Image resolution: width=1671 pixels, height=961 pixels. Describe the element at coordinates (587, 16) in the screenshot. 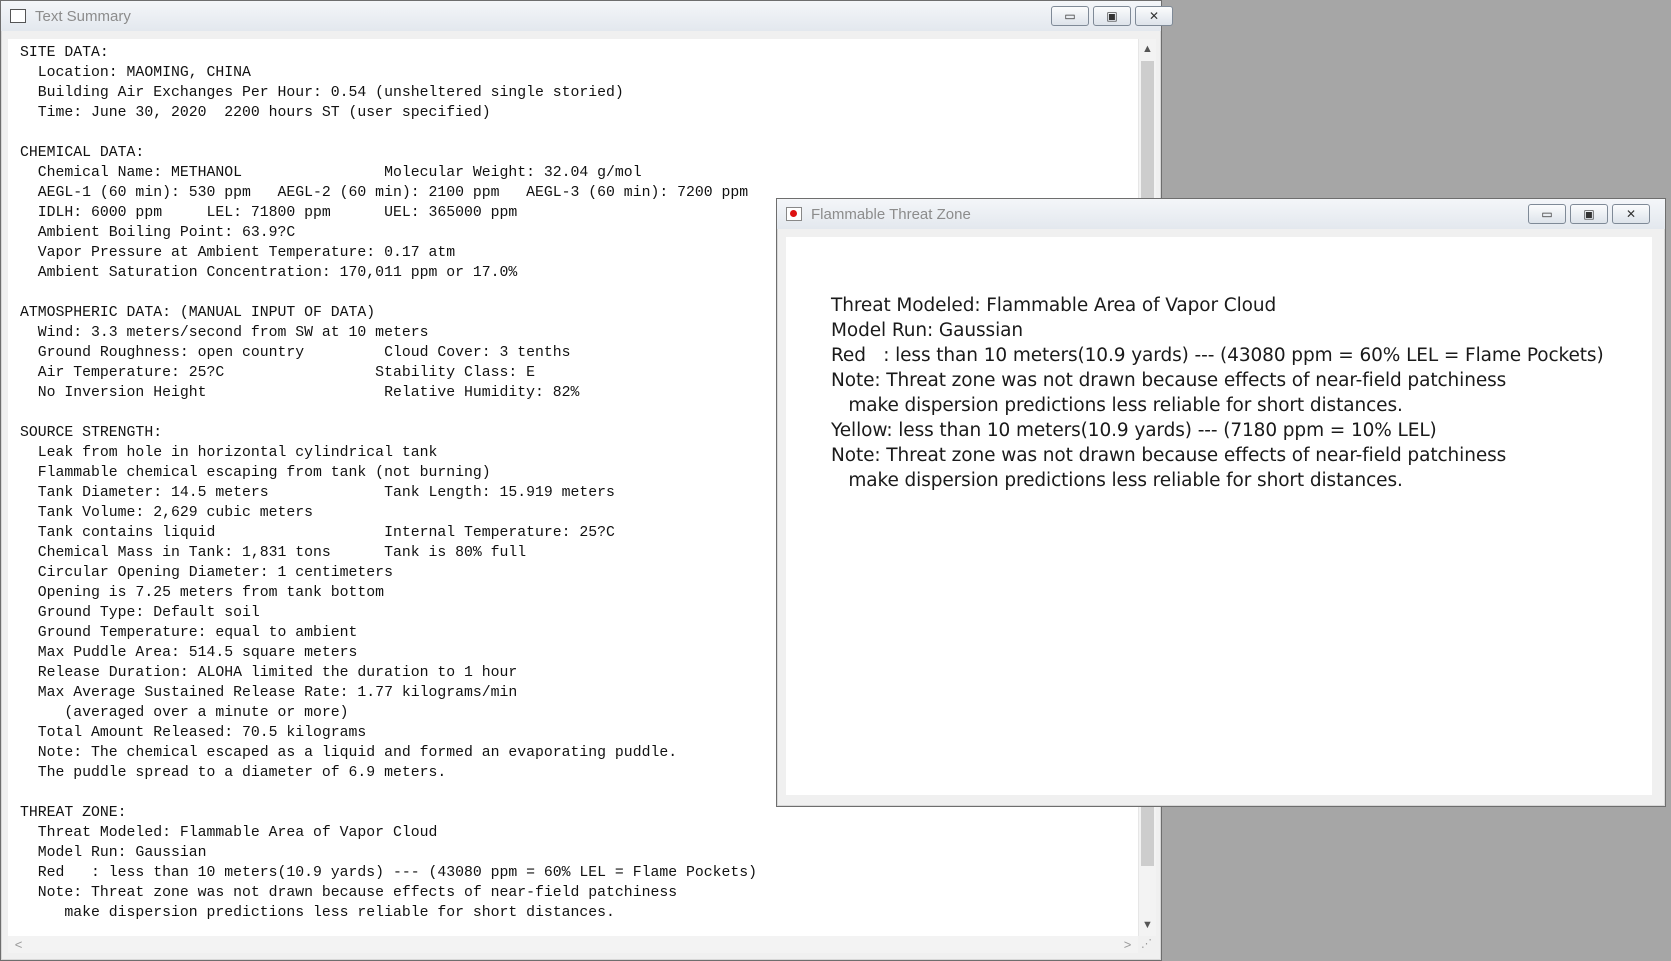

I see `text-summary-titlebar: Text Summary ▭ ▣ ✕` at that location.